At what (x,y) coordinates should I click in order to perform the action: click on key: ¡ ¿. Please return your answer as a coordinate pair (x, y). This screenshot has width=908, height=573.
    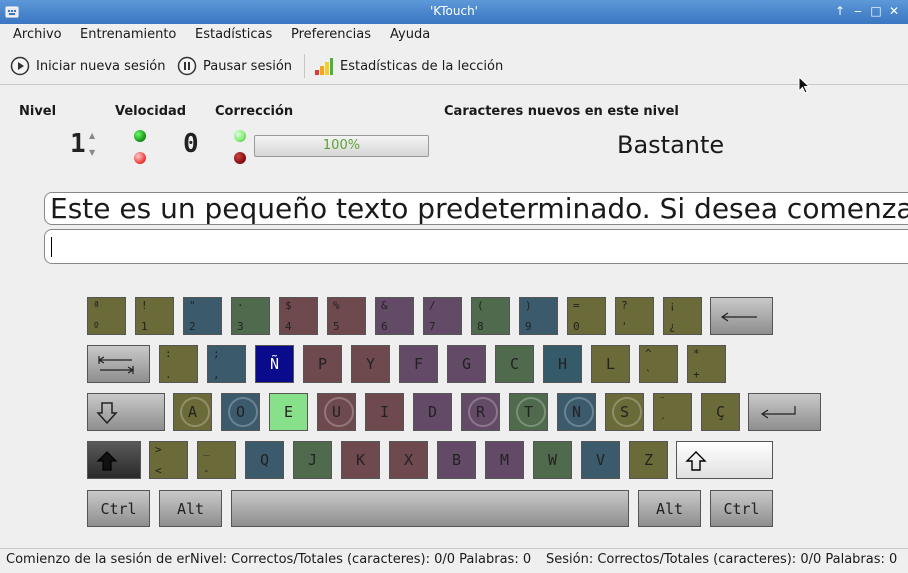
    Looking at the image, I should click on (682, 316).